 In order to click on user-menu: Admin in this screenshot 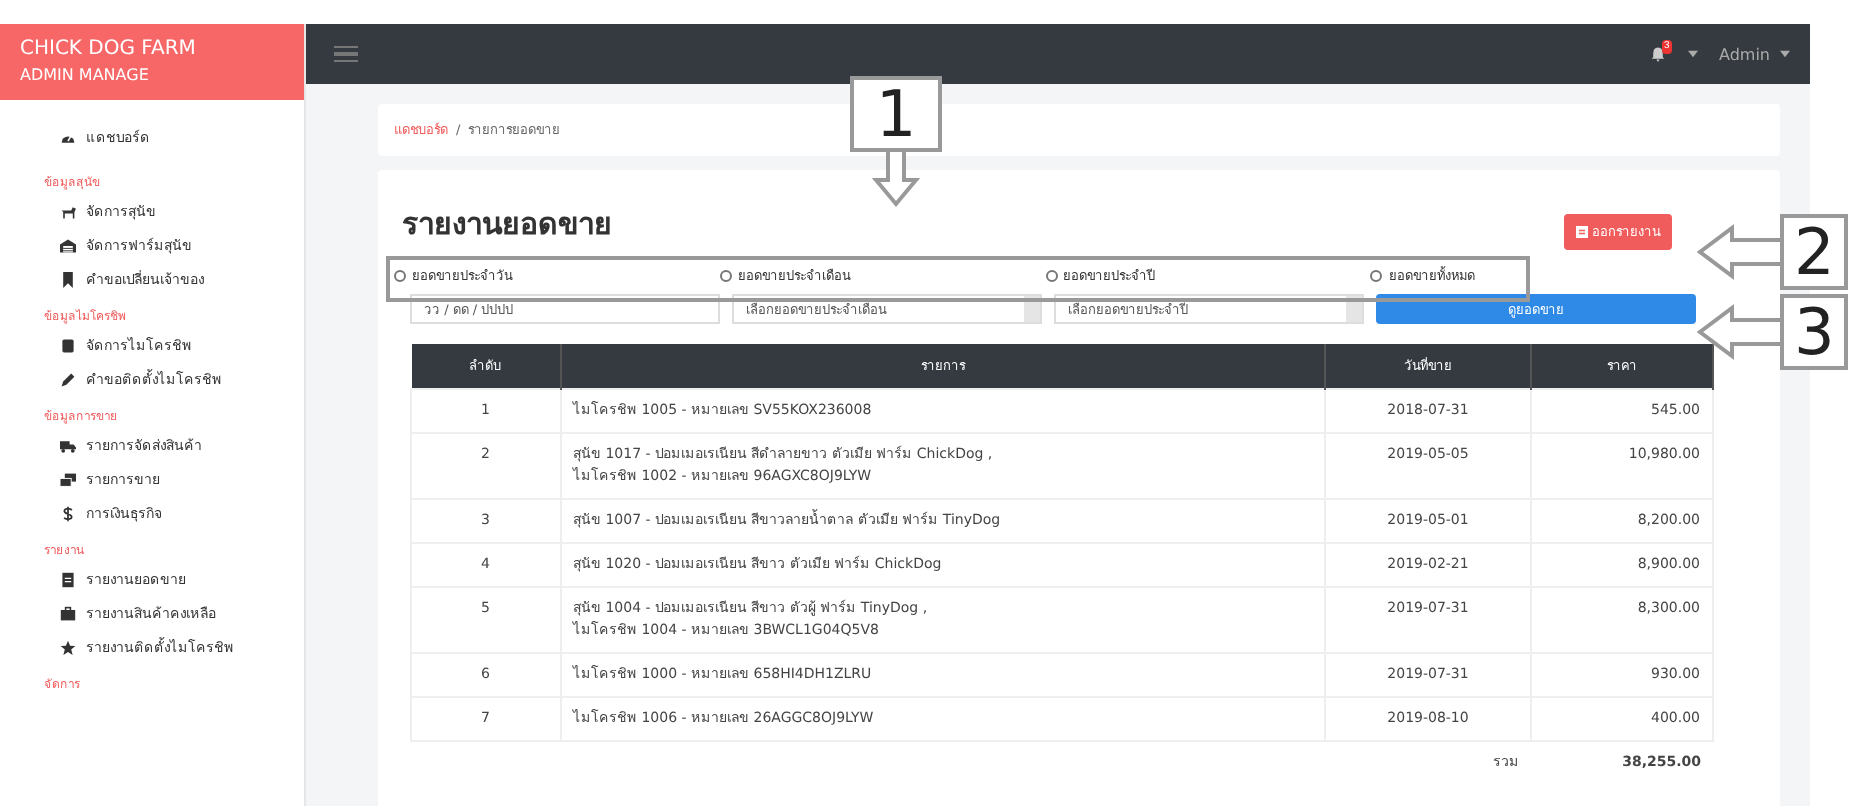, I will do `click(1738, 54)`.